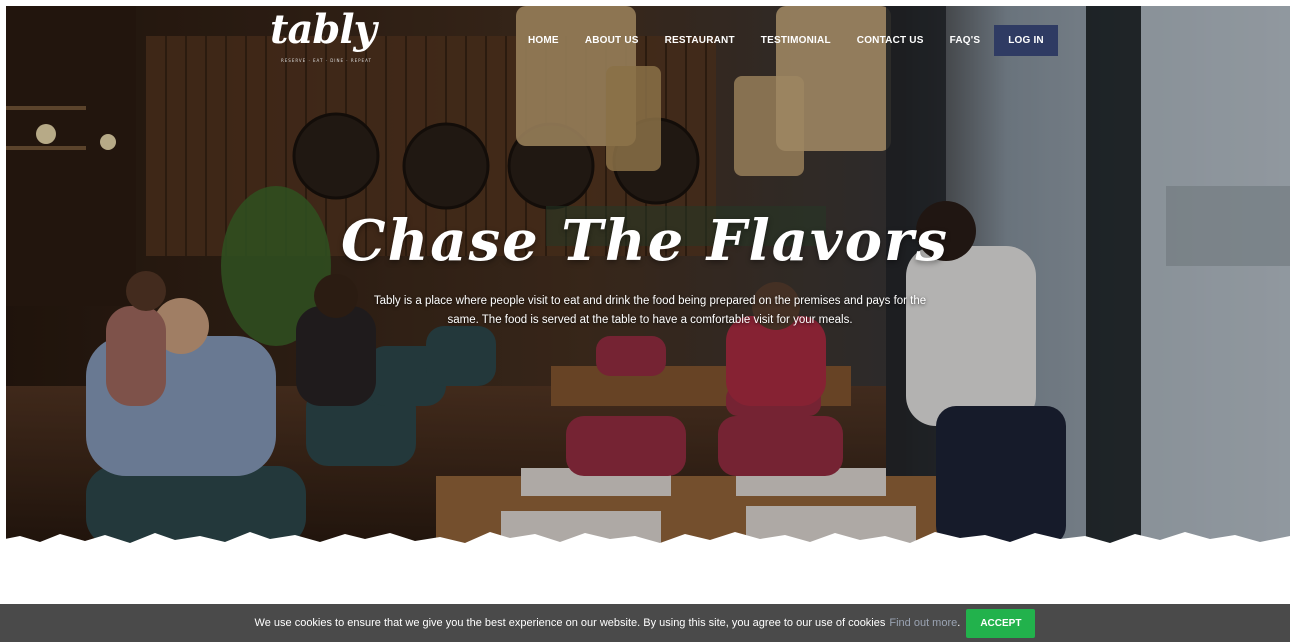  Describe the element at coordinates (645, 546) in the screenshot. I see `torn-edge-divider` at that location.